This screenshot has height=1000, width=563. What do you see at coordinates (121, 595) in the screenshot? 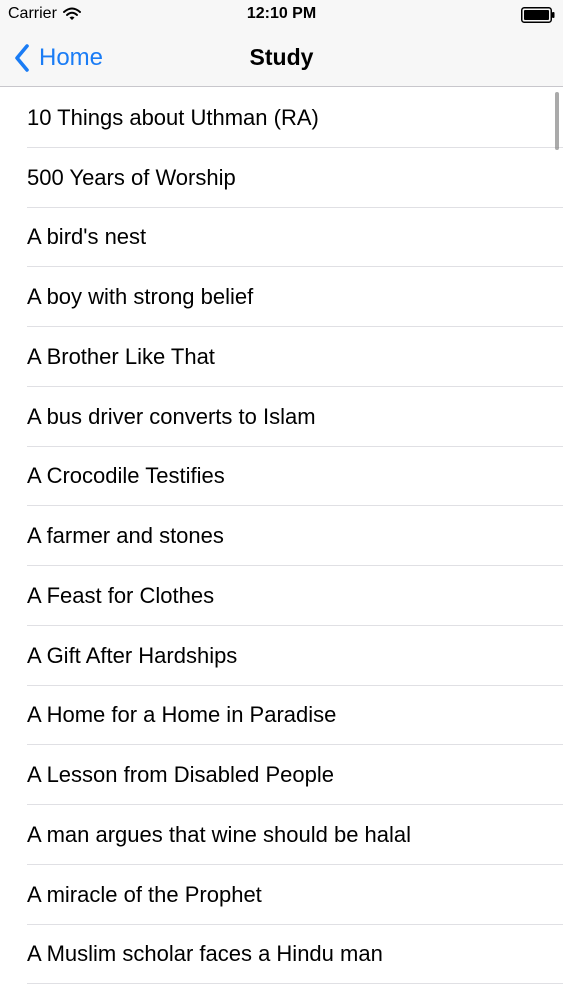
I see `list-item-label: A Feast for Clothes` at bounding box center [121, 595].